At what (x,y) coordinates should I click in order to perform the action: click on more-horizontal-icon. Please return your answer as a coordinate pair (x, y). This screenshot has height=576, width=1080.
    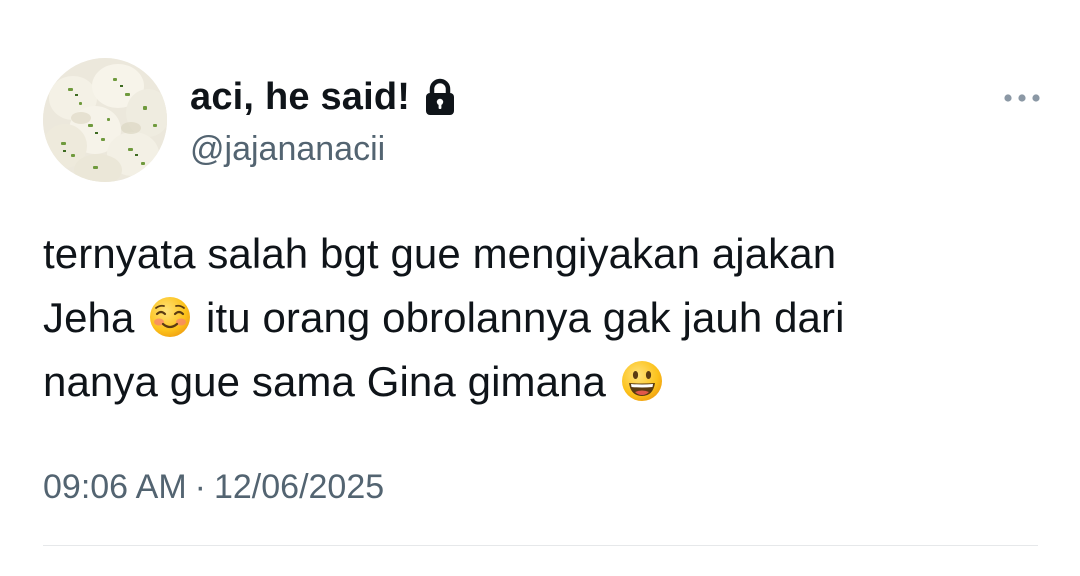
    Looking at the image, I should click on (1022, 98).